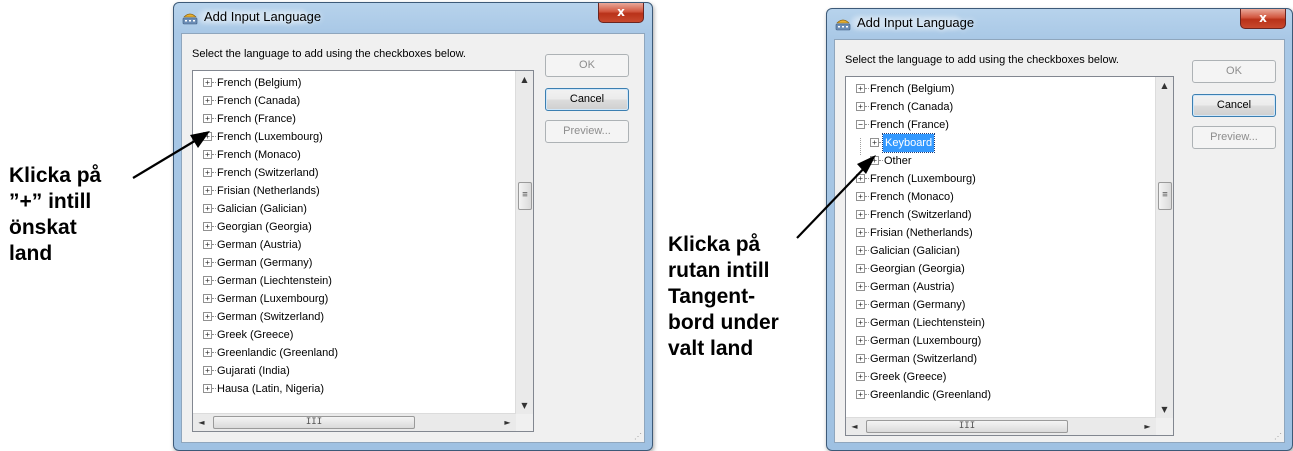 The width and height of the screenshot is (1293, 451). Describe the element at coordinates (996, 251) in the screenshot. I see `tree-item: + Galician (Galician)` at that location.